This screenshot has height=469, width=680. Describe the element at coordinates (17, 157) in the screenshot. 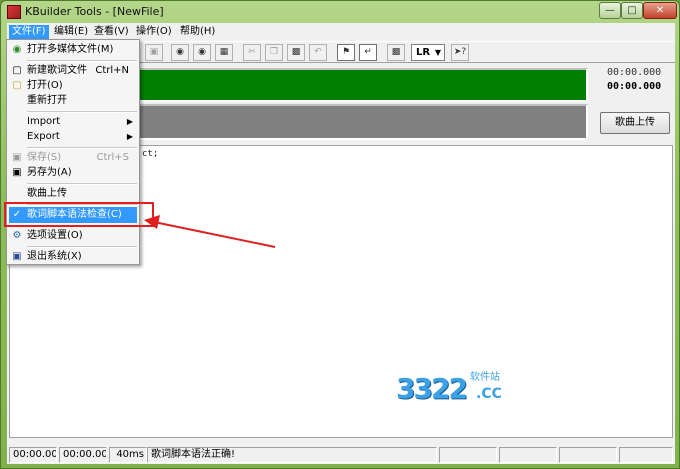

I see `save-icon: ▣` at that location.